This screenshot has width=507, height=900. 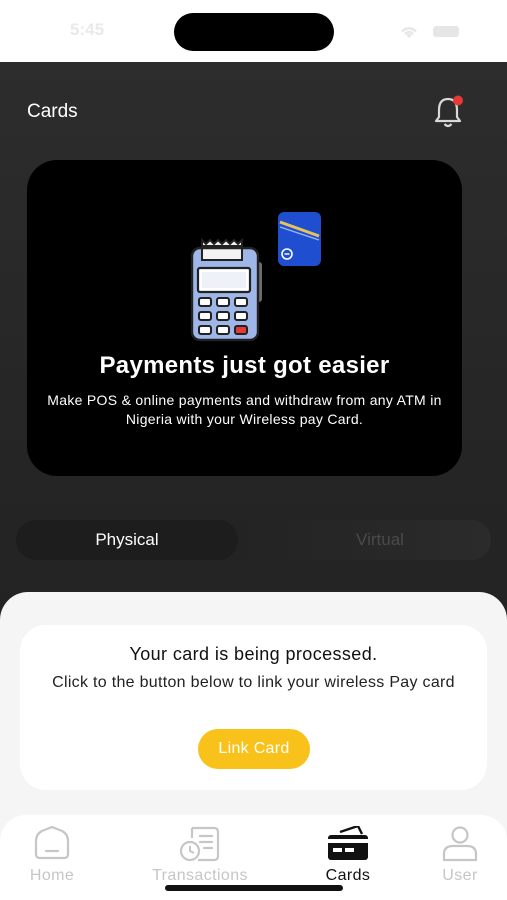 I want to click on home-indicator, so click(x=254, y=888).